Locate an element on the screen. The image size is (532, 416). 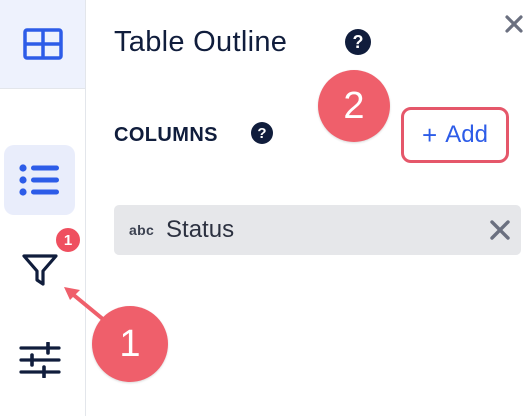
columns-help-icon: ? is located at coordinates (262, 135).